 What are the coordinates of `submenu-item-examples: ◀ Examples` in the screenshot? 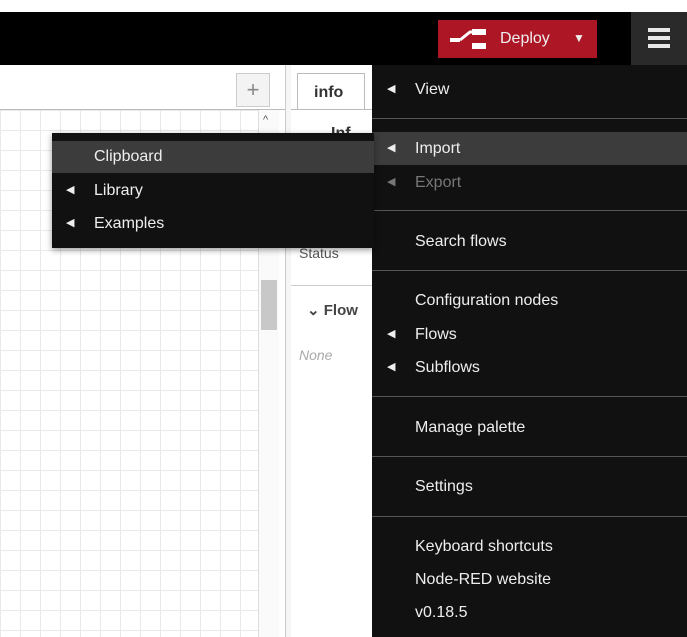 It's located at (213, 224).